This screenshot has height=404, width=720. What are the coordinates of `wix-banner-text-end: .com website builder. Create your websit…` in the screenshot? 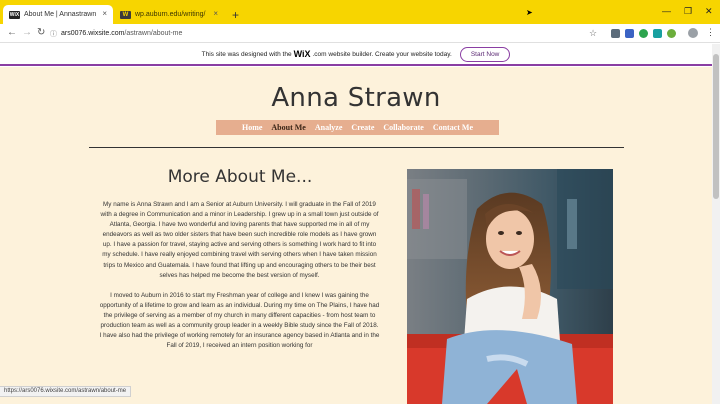 It's located at (382, 54).